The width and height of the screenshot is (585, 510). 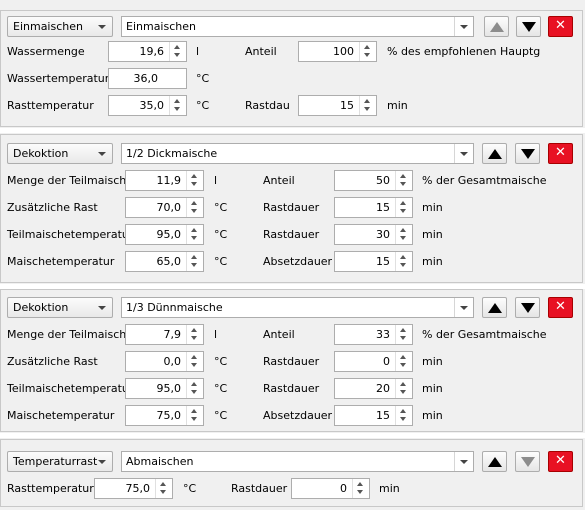 What do you see at coordinates (147, 78) in the screenshot?
I see `water-temperature-field: 36,0` at bounding box center [147, 78].